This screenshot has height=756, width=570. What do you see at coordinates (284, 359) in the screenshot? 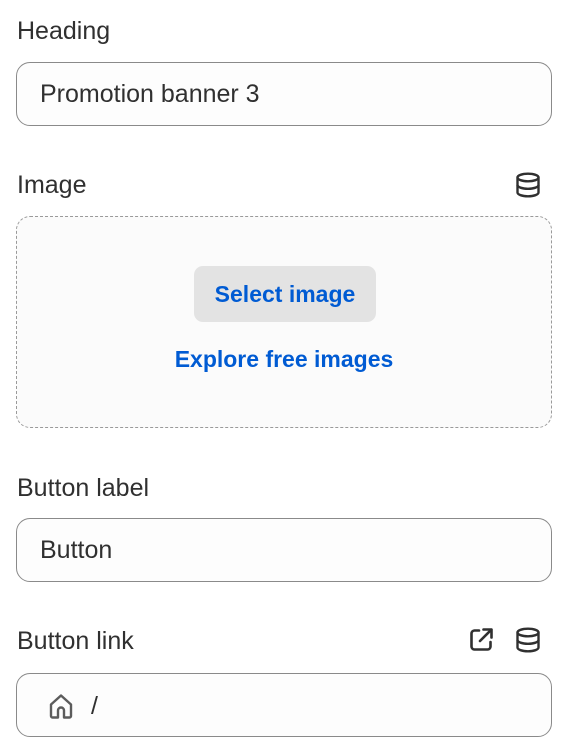
I see `explore-free-images-link: Explore free images` at bounding box center [284, 359].